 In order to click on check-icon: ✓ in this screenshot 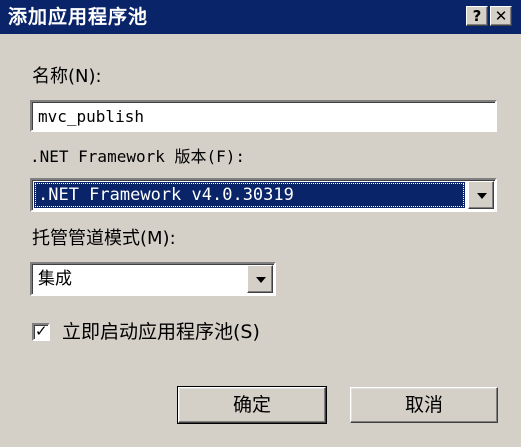, I will do `click(41, 331)`.